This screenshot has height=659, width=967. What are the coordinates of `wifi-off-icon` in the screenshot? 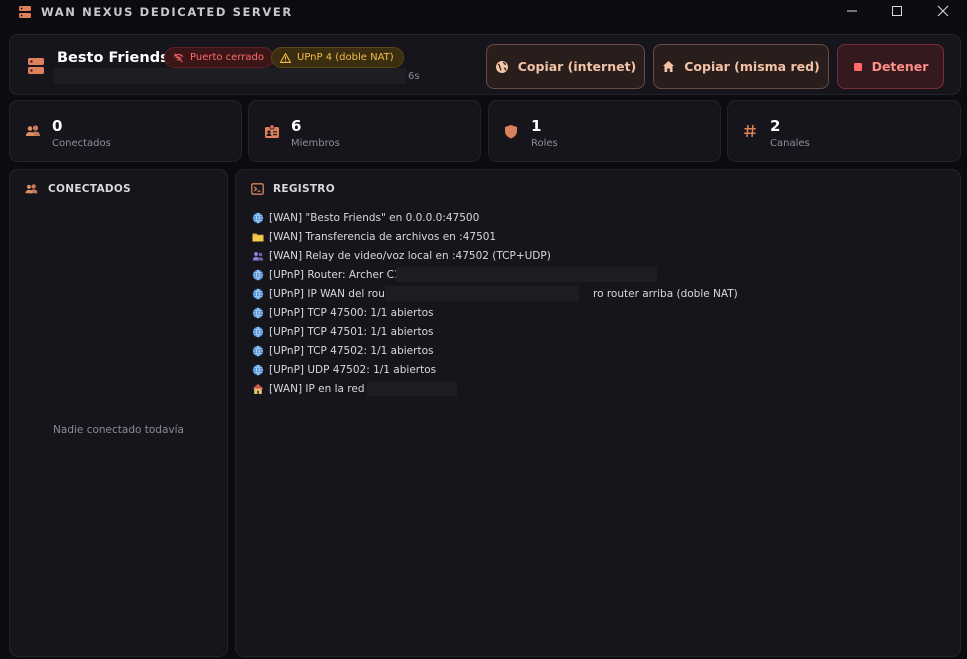 It's located at (178, 57).